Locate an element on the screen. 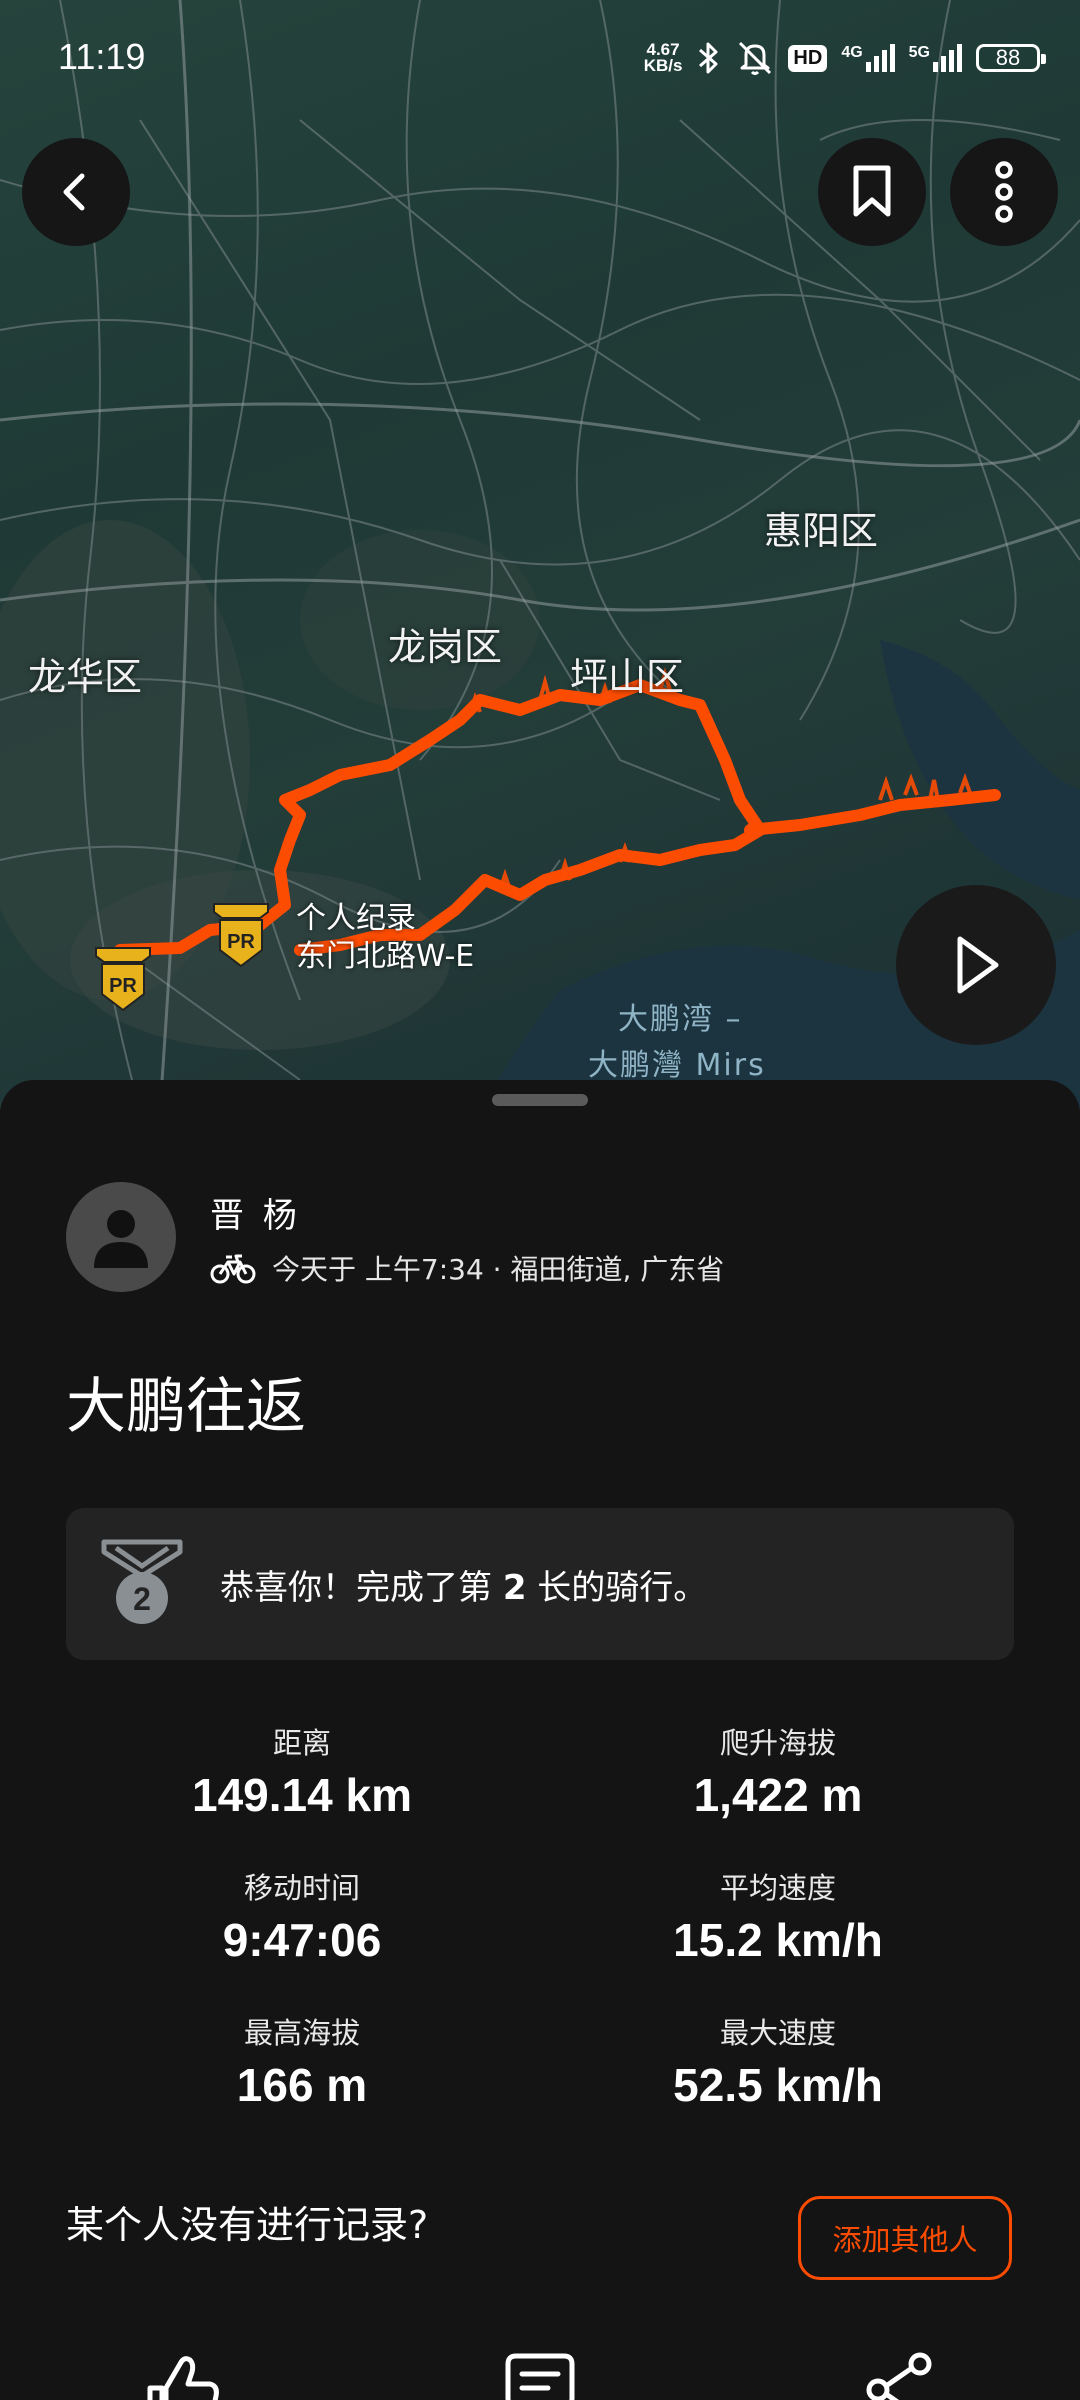 Image resolution: width=1080 pixels, height=2400 pixels. activity-meta: 今天于 上午7:34 · 福田街道, 广东省 is located at coordinates (467, 1268).